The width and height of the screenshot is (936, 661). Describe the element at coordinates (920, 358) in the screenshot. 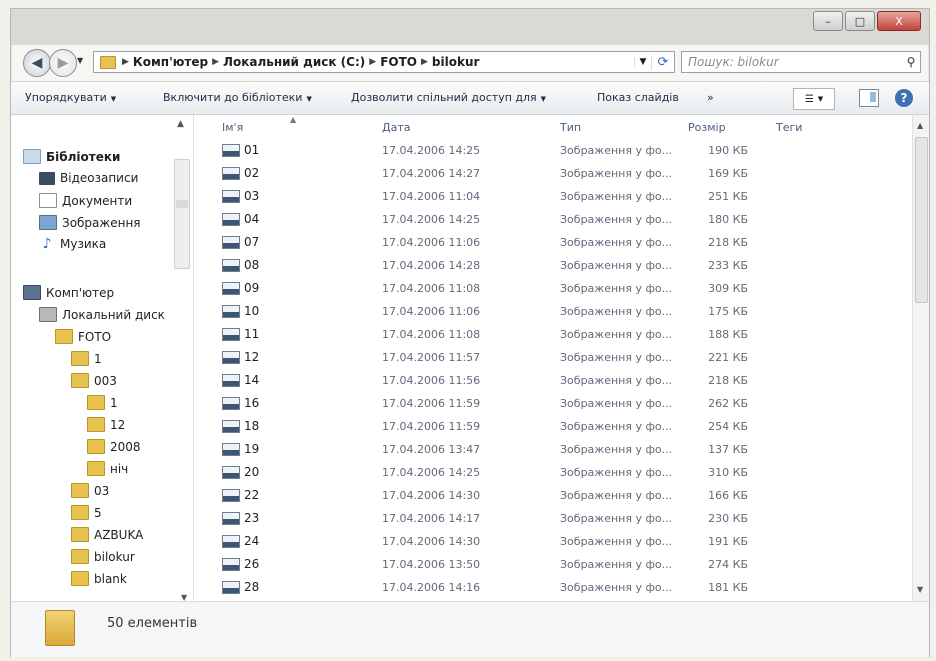

I see `file-list-scrollbar: ▲ ▼` at that location.